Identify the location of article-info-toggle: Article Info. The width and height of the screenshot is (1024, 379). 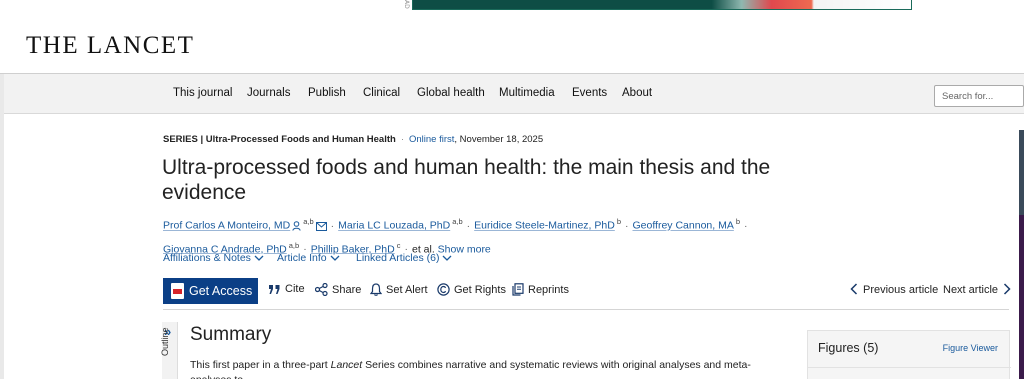
(308, 258).